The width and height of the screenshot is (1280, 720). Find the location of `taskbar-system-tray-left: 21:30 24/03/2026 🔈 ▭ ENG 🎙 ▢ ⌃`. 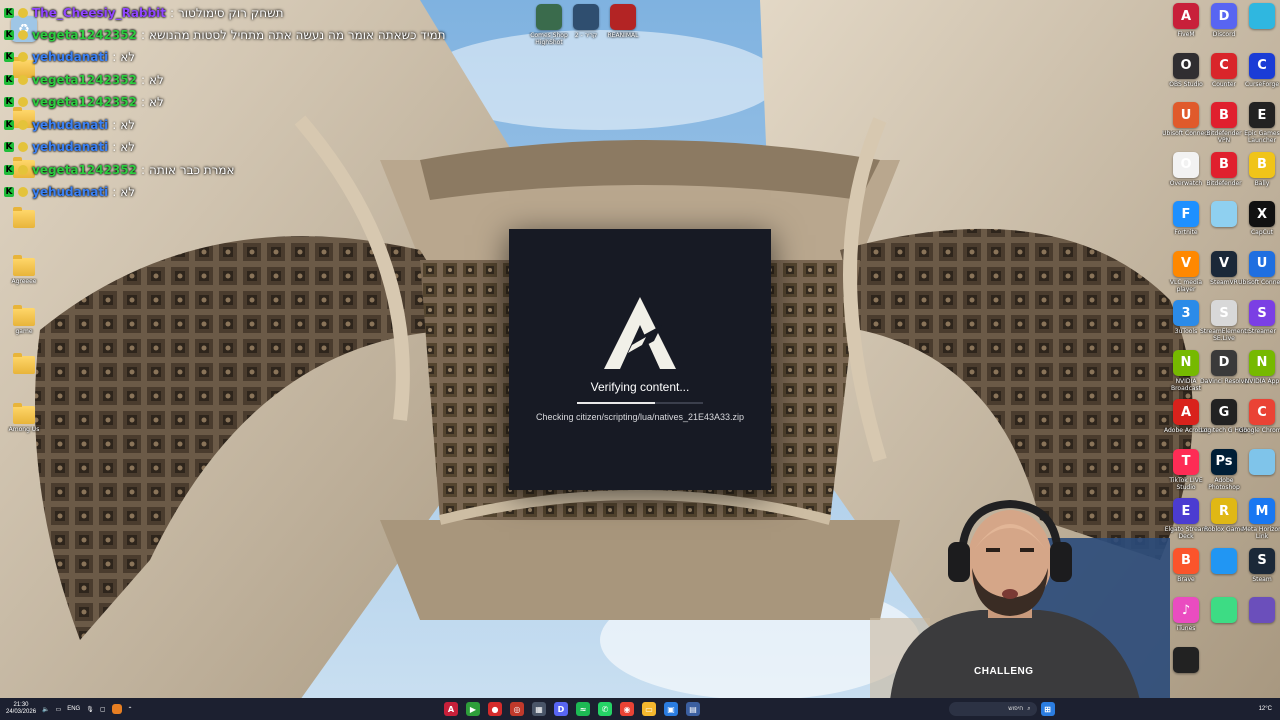

taskbar-system-tray-left: 21:30 24/03/2026 🔈 ▭ ENG 🎙 ▢ ⌃ is located at coordinates (69, 709).